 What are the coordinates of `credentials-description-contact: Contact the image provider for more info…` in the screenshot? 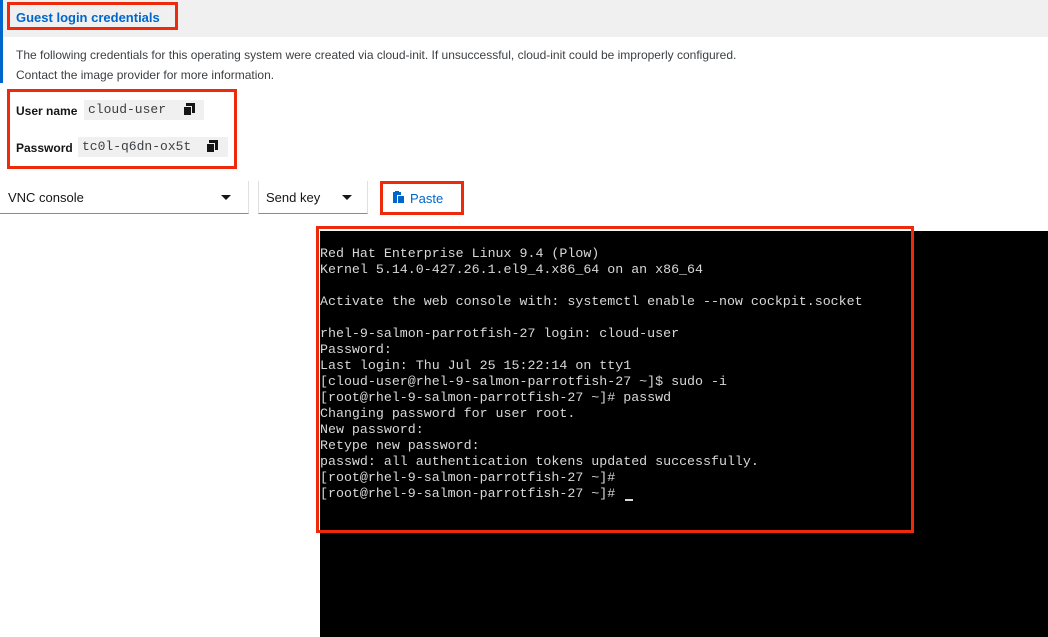 It's located at (145, 75).